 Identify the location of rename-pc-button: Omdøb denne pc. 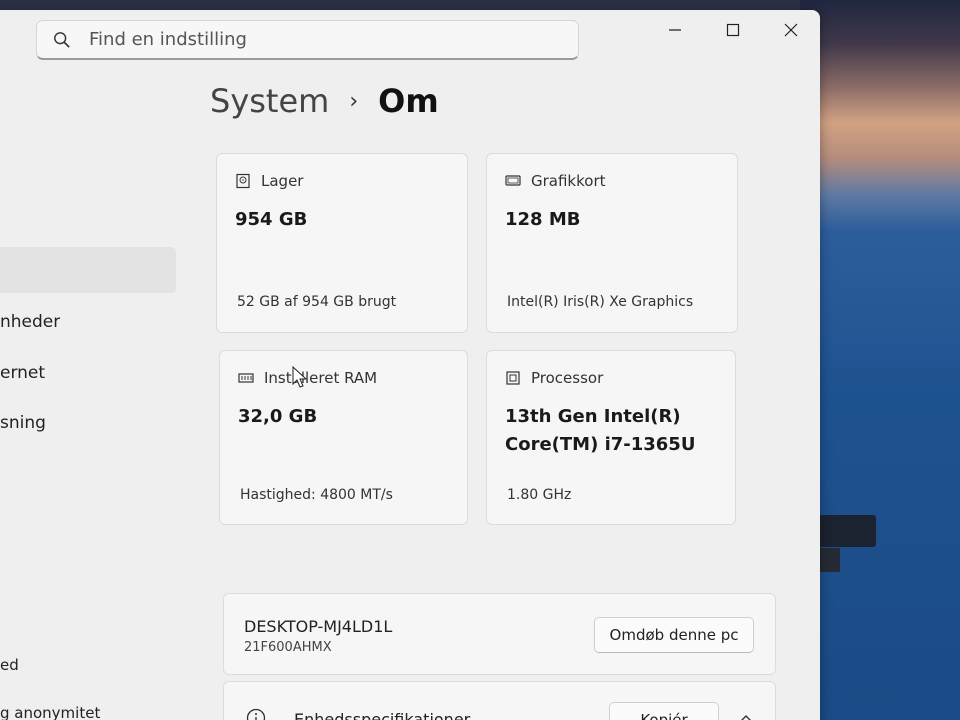
(674, 635).